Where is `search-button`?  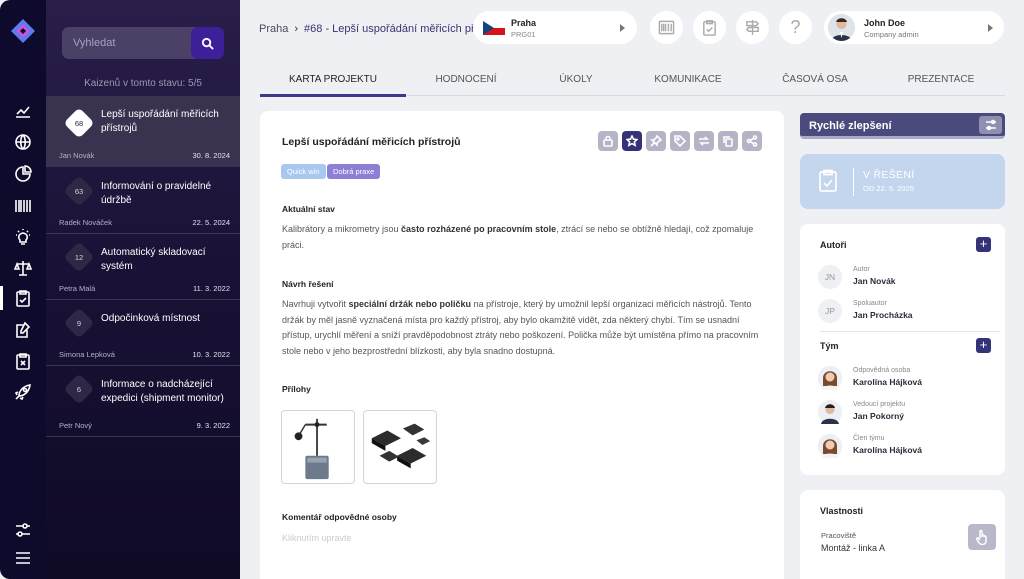
search-button is located at coordinates (207, 43).